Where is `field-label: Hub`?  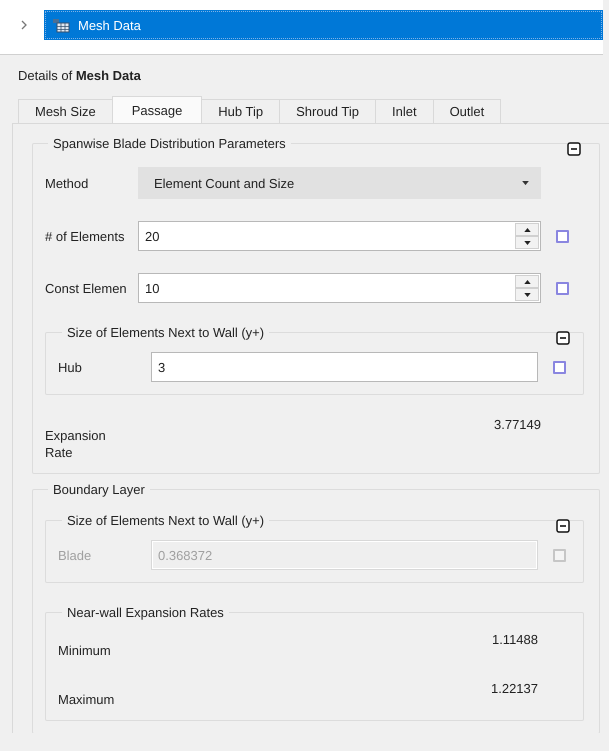
field-label: Hub is located at coordinates (70, 367).